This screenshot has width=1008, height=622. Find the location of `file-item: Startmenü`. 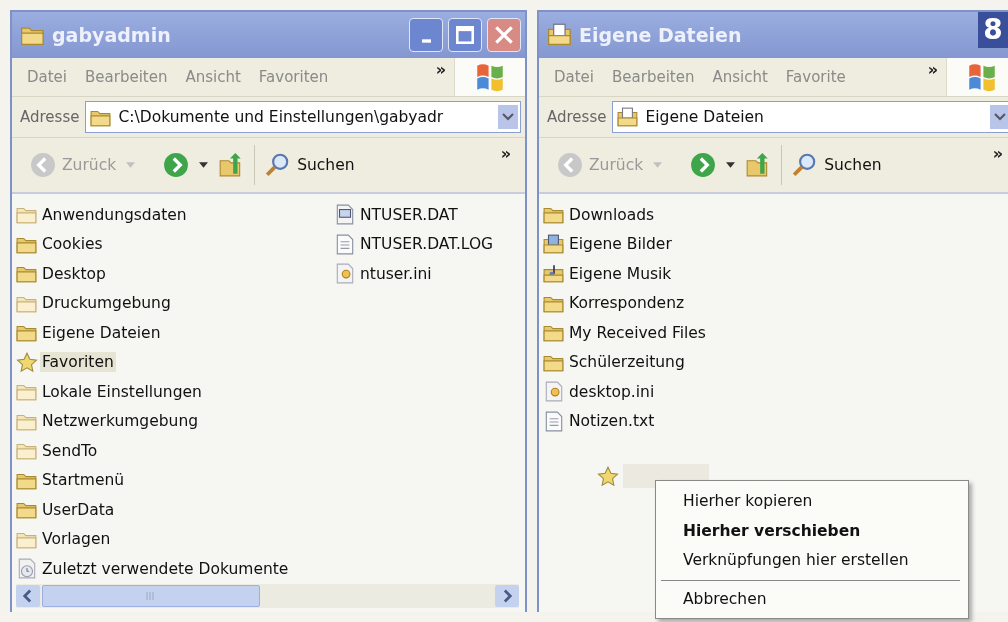

file-item: Startmenü is located at coordinates (83, 480).